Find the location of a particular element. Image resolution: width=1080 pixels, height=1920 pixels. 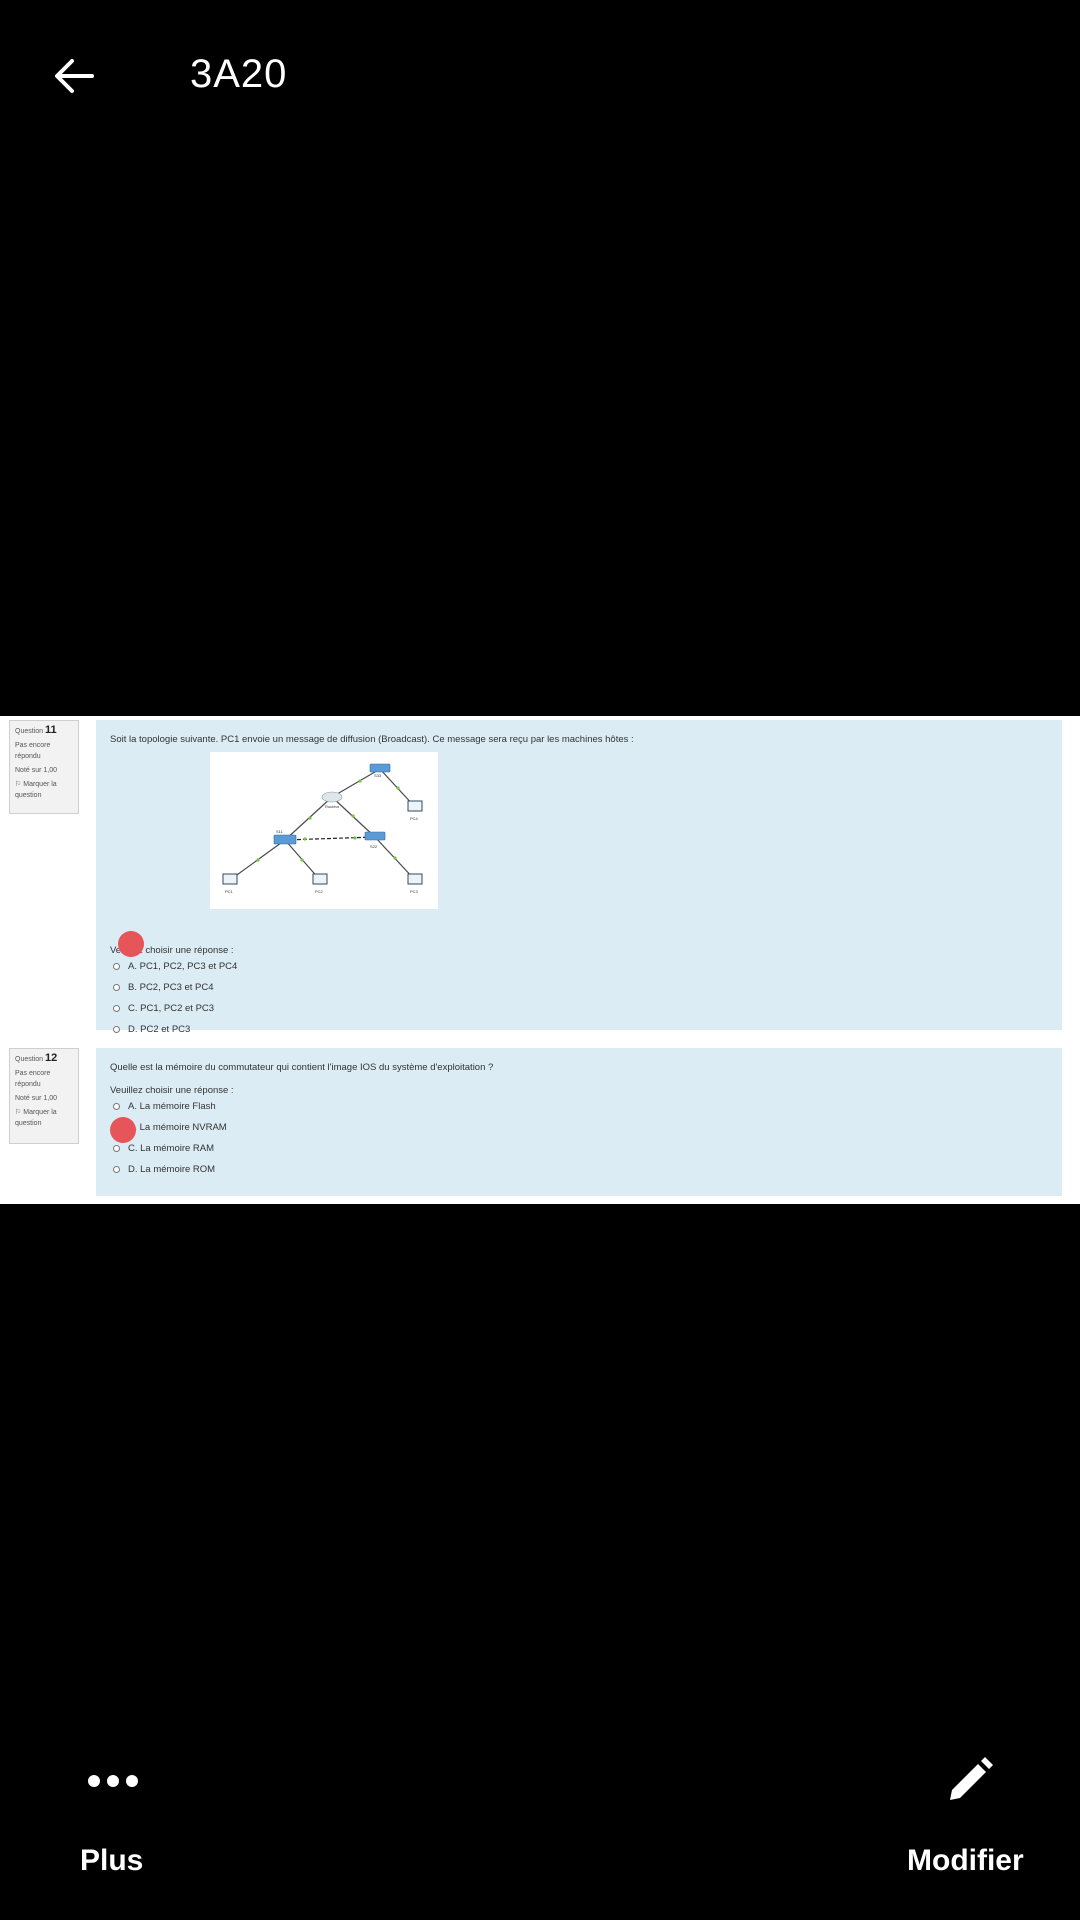

network-topology-diagram: S33 Routeur PC4 S11 S22 PC1 PC2 PC3 is located at coordinates (324, 830).